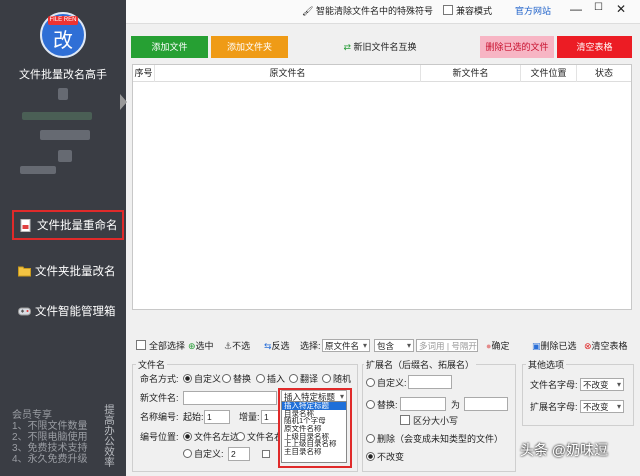 This screenshot has height=476, width=640. Describe the element at coordinates (159, 398) in the screenshot. I see `new-name-label: 新文件名:` at that location.